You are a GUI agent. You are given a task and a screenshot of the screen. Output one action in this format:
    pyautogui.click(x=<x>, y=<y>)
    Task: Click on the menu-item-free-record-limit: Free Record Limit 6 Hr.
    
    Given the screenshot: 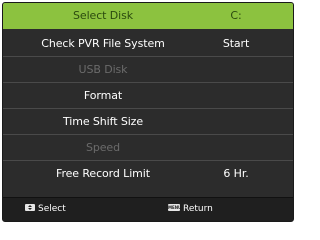 What is the action you would take?
    pyautogui.click(x=148, y=174)
    